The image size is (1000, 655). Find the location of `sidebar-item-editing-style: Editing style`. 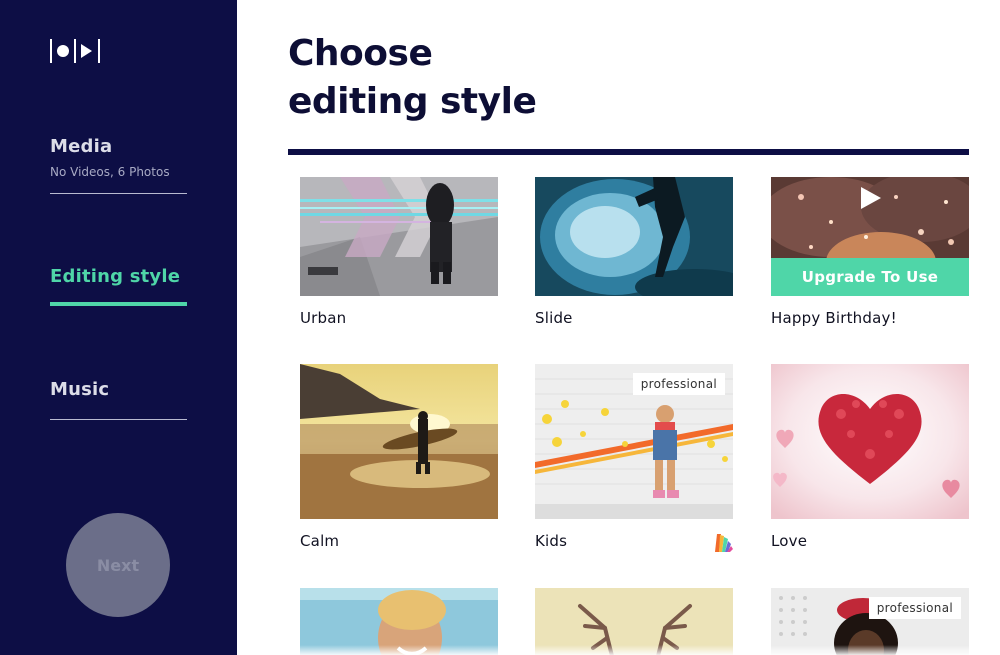

sidebar-item-editing-style: Editing style is located at coordinates (118, 286).